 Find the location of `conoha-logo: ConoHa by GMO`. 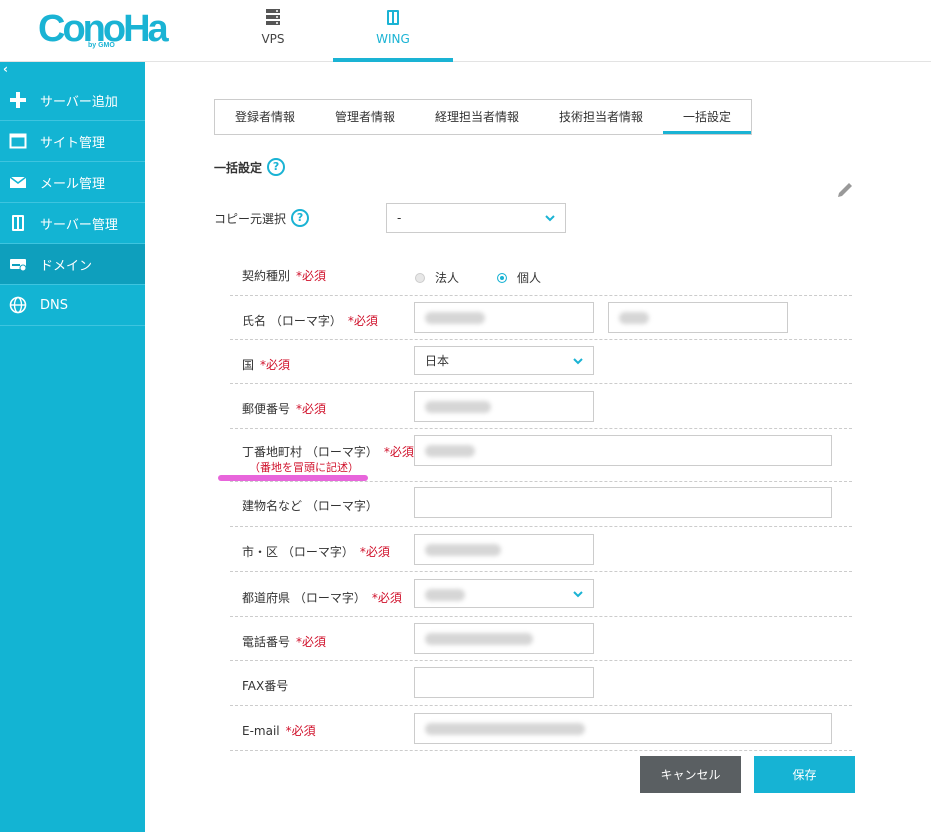

conoha-logo: ConoHa by GMO is located at coordinates (103, 29).